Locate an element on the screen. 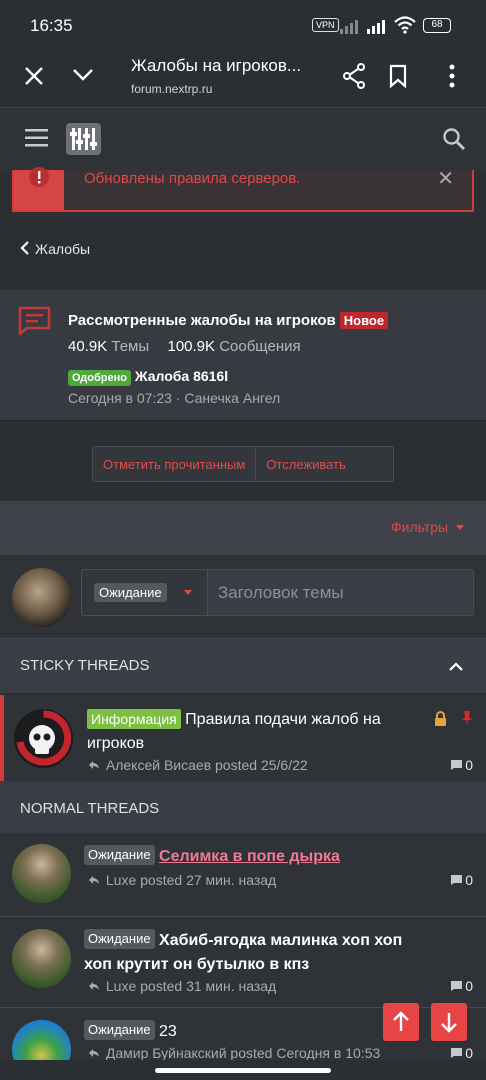 Image resolution: width=486 pixels, height=1080 pixels. mark-read-button: Отметить прочитанным is located at coordinates (174, 464).